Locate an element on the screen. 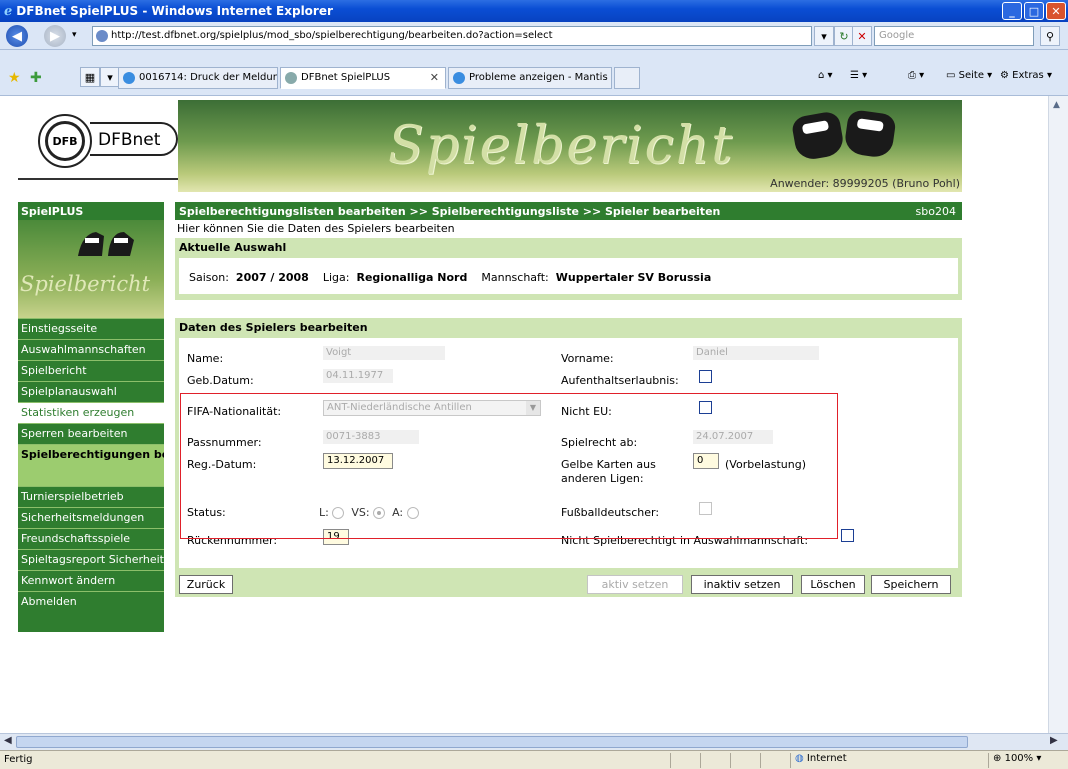 The image size is (1068, 769). refresh-icon: ↻ is located at coordinates (844, 36).